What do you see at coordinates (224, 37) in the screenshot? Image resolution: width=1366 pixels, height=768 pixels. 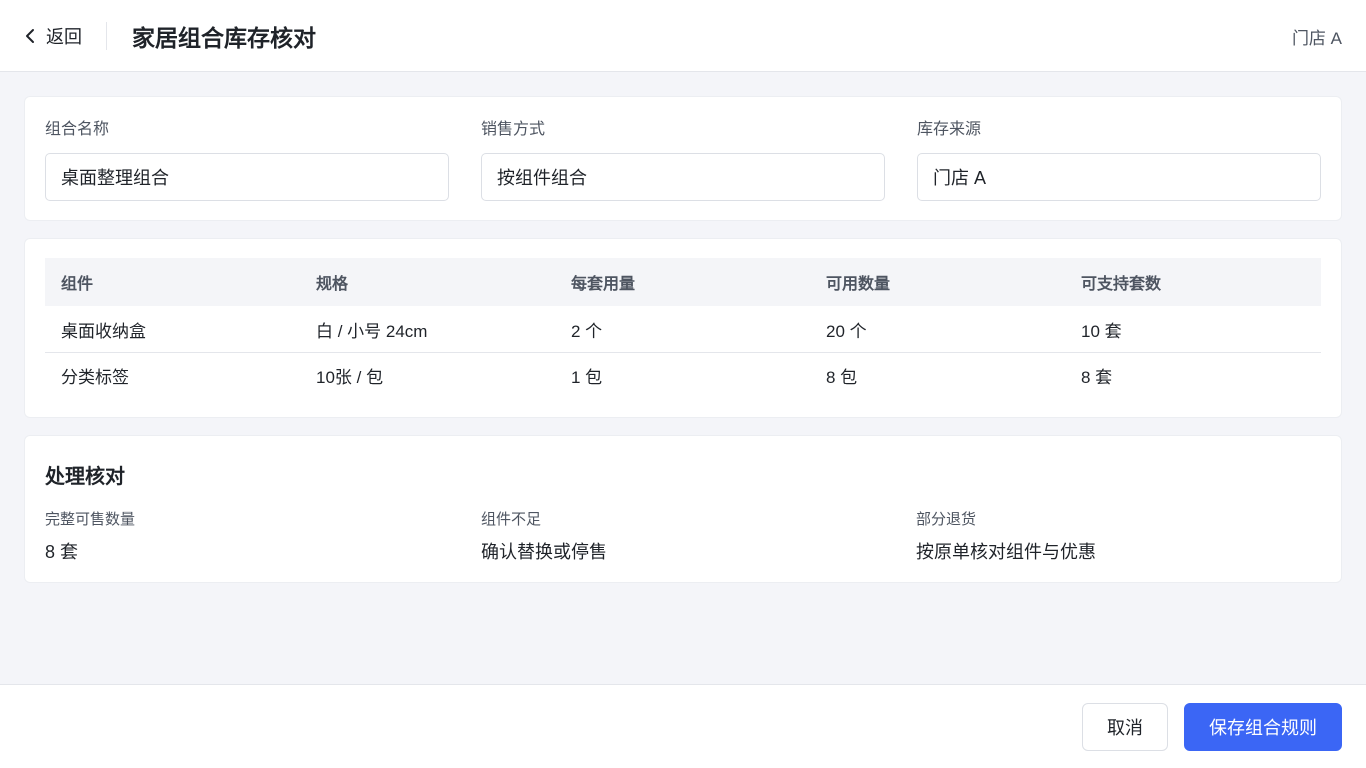 I see `page-title: 家居组合库存核对` at bounding box center [224, 37].